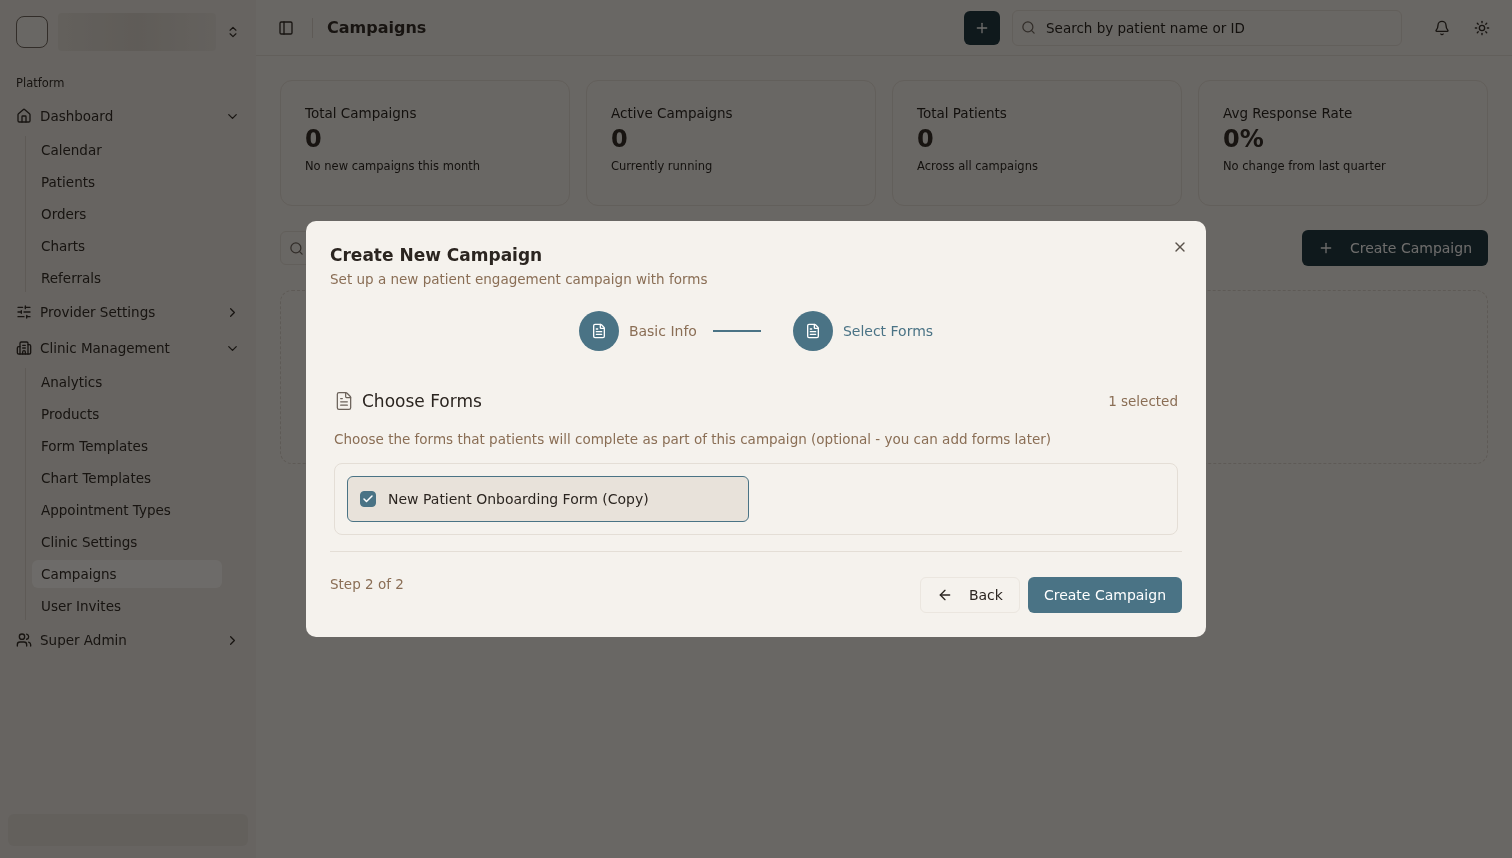 This screenshot has width=1512, height=858. Describe the element at coordinates (393, 166) in the screenshot. I see `stat-note: No new campaigns this month` at that location.